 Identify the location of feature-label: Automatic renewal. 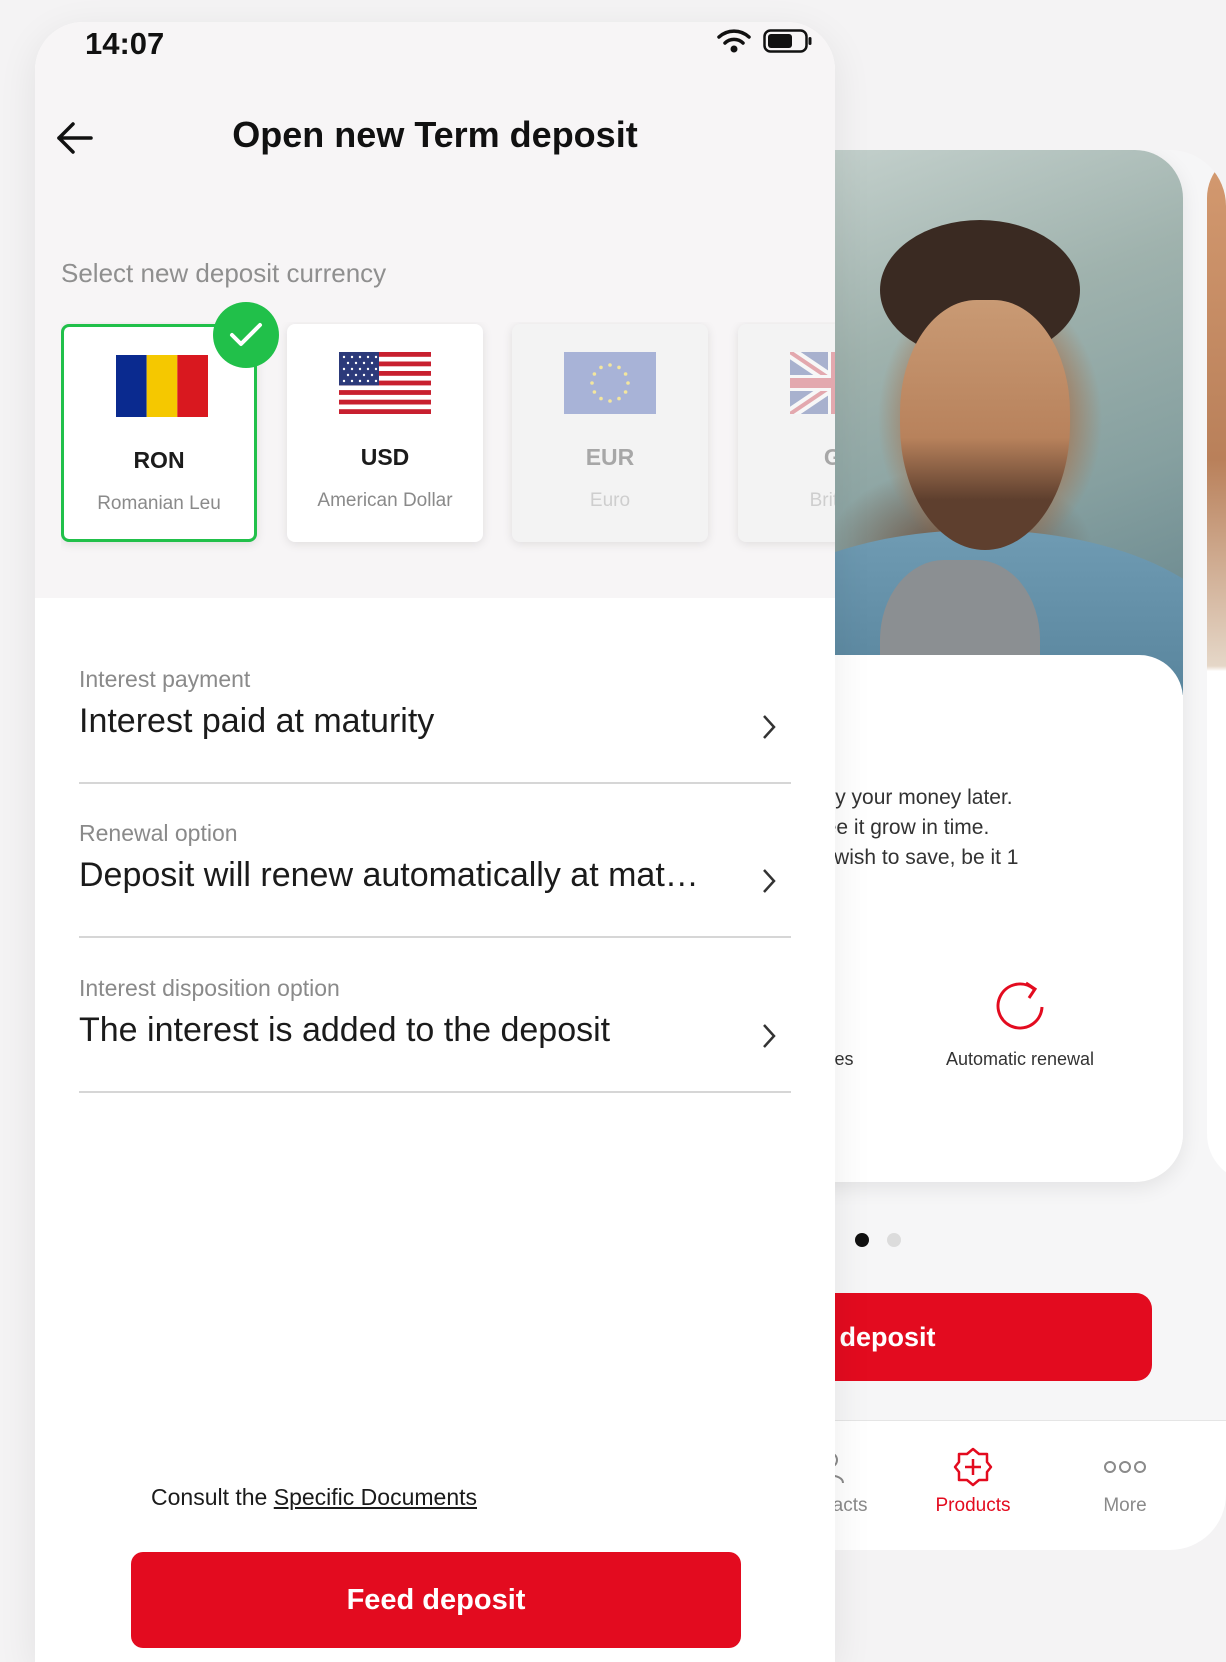
(1020, 1059).